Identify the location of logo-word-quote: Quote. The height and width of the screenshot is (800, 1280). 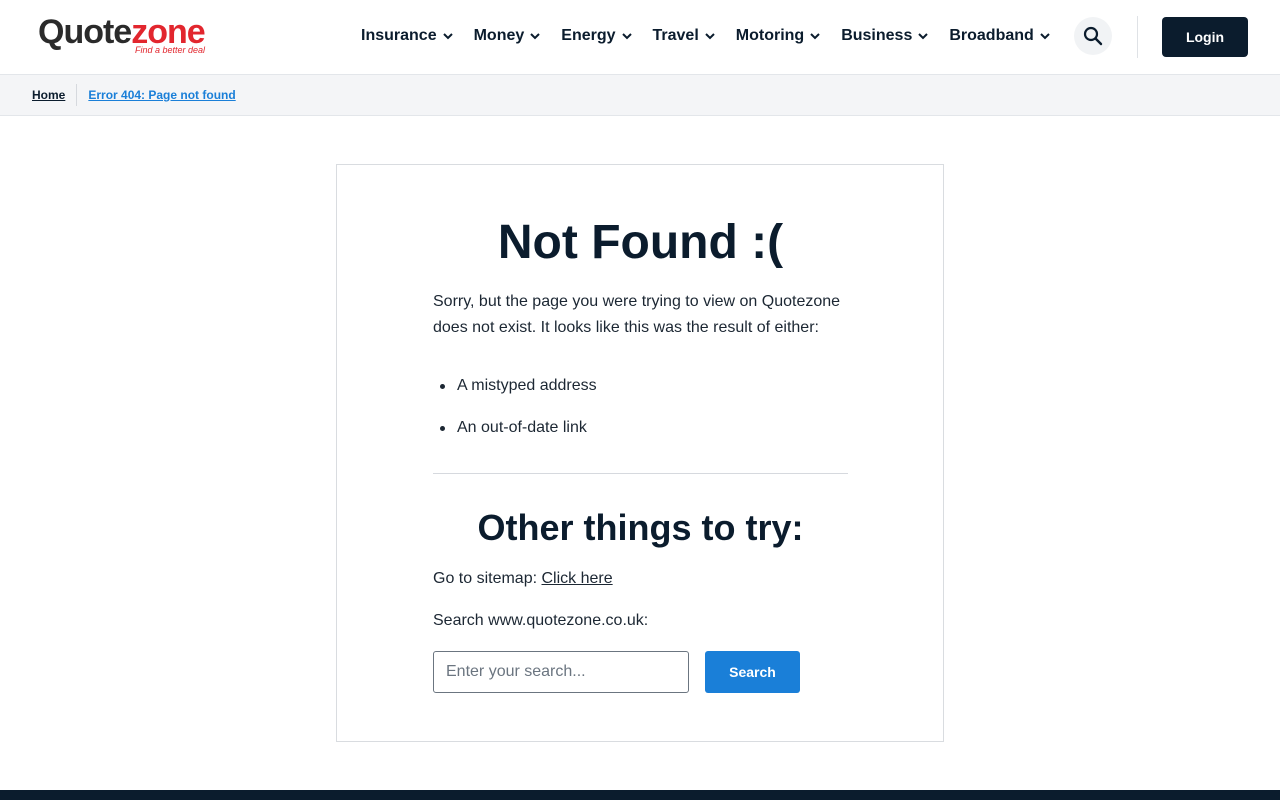
(85, 32).